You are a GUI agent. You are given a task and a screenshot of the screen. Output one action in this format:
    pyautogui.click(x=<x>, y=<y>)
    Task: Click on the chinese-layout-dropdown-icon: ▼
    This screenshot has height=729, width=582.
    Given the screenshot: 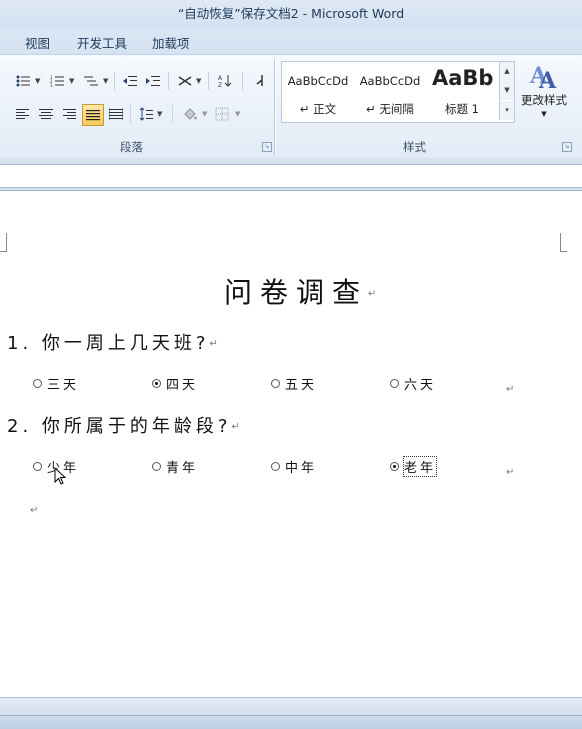 What is the action you would take?
    pyautogui.click(x=198, y=81)
    